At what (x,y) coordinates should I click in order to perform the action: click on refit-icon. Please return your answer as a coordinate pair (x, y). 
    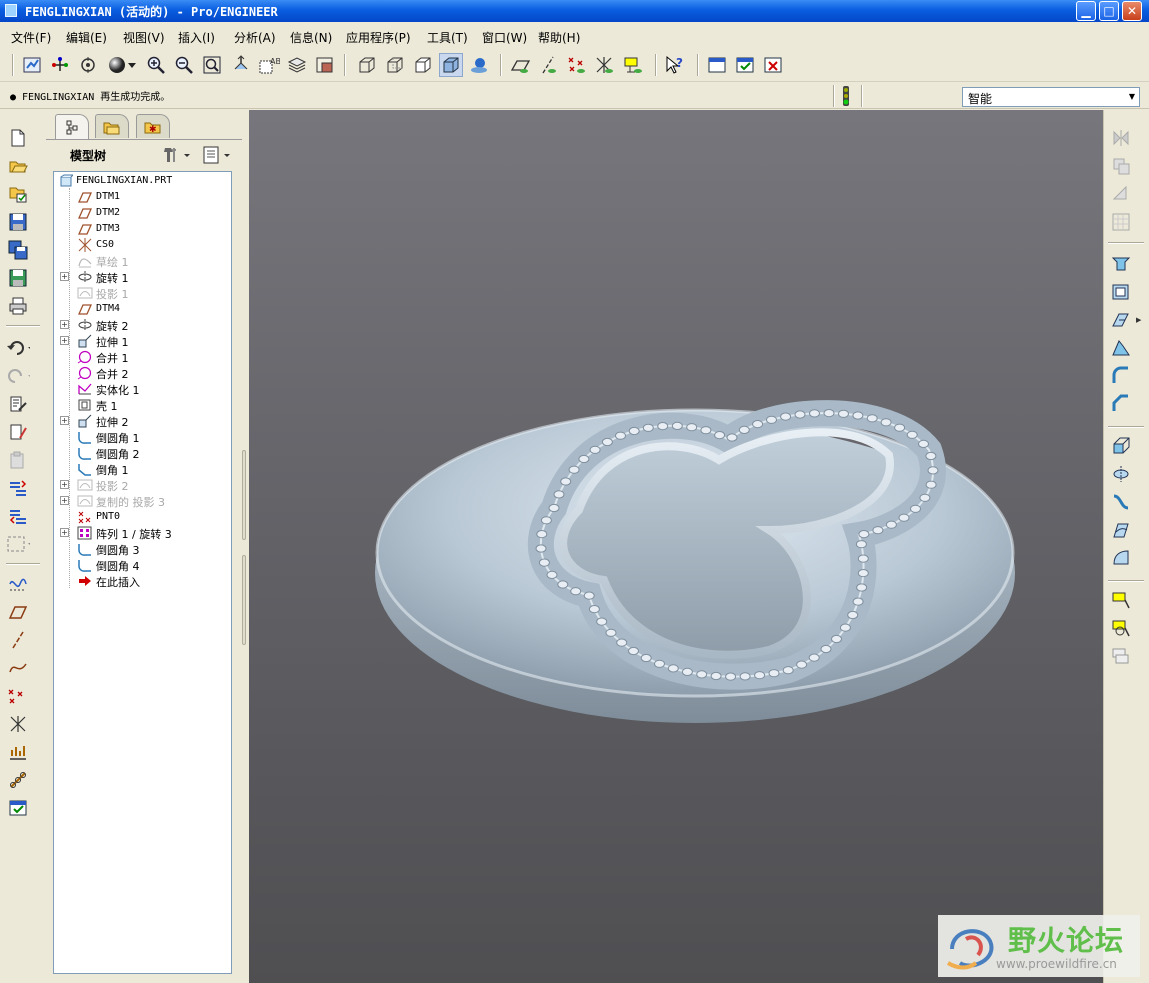
    Looking at the image, I should click on (212, 65).